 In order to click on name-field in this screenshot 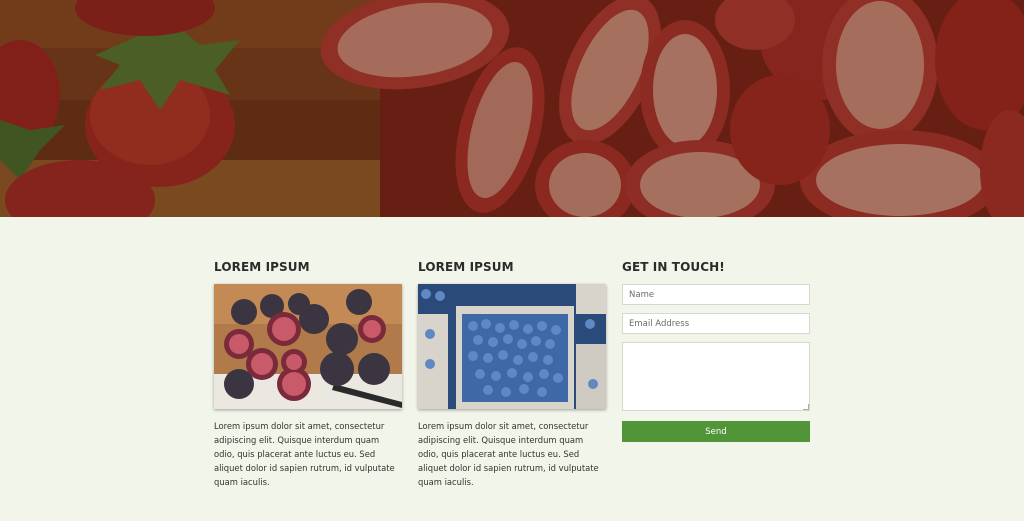, I will do `click(716, 294)`.